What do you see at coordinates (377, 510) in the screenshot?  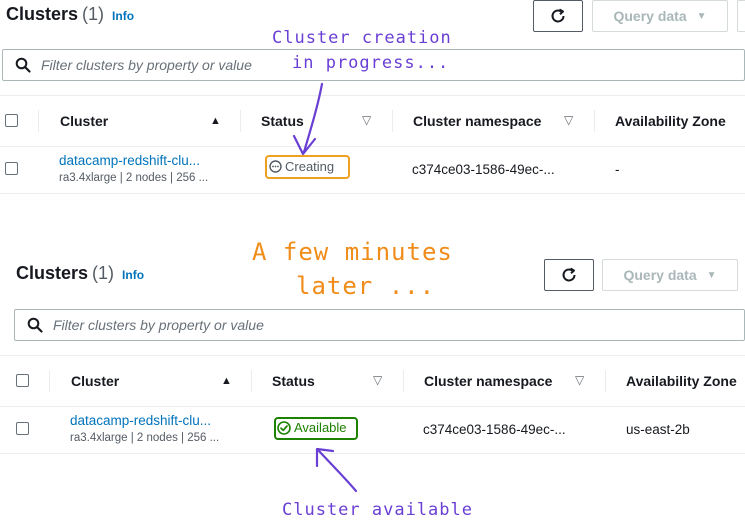 I see `annotation-available: Cluster available` at bounding box center [377, 510].